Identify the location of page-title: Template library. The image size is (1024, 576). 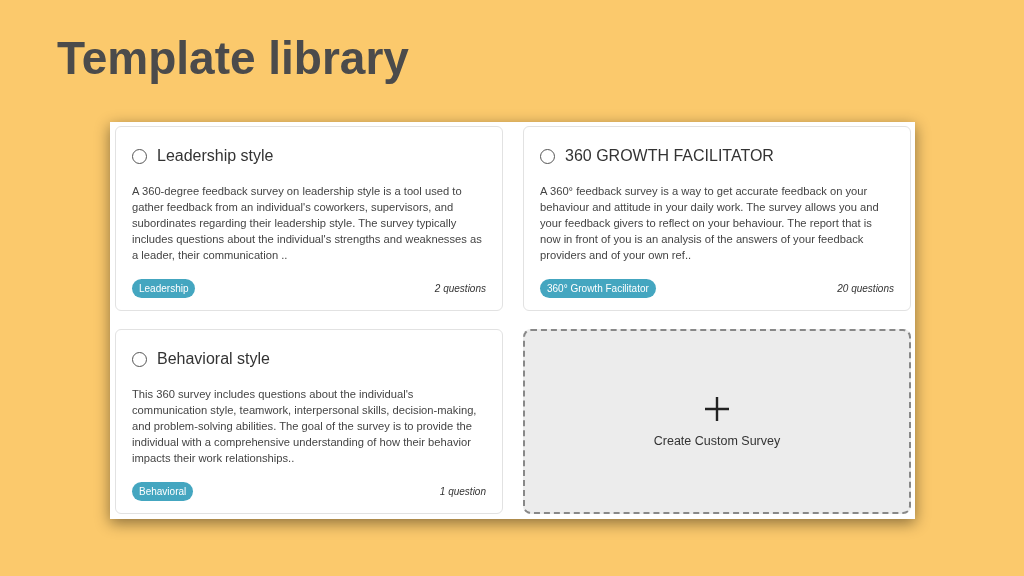
(233, 58).